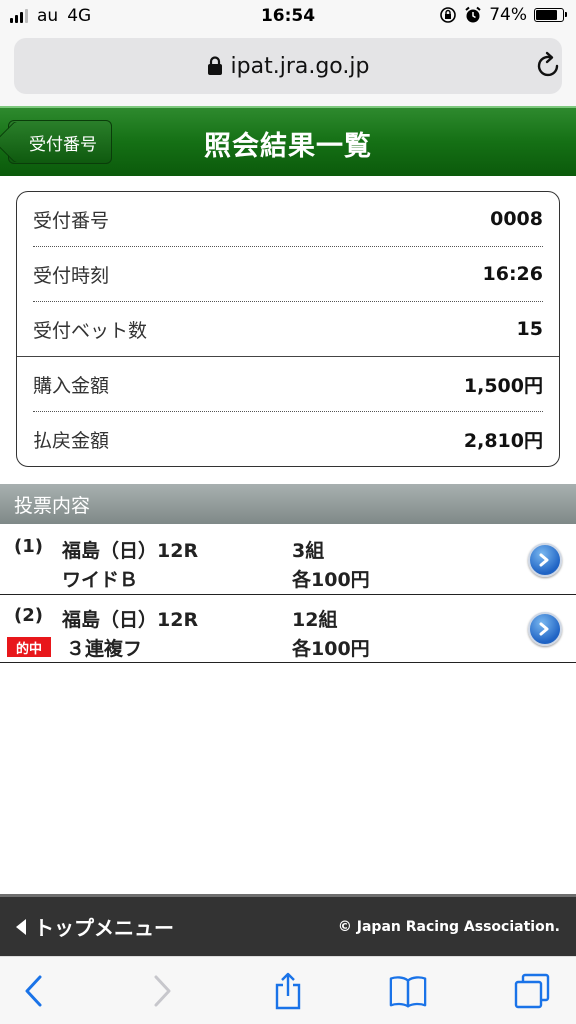  I want to click on back-icon, so click(33, 991).